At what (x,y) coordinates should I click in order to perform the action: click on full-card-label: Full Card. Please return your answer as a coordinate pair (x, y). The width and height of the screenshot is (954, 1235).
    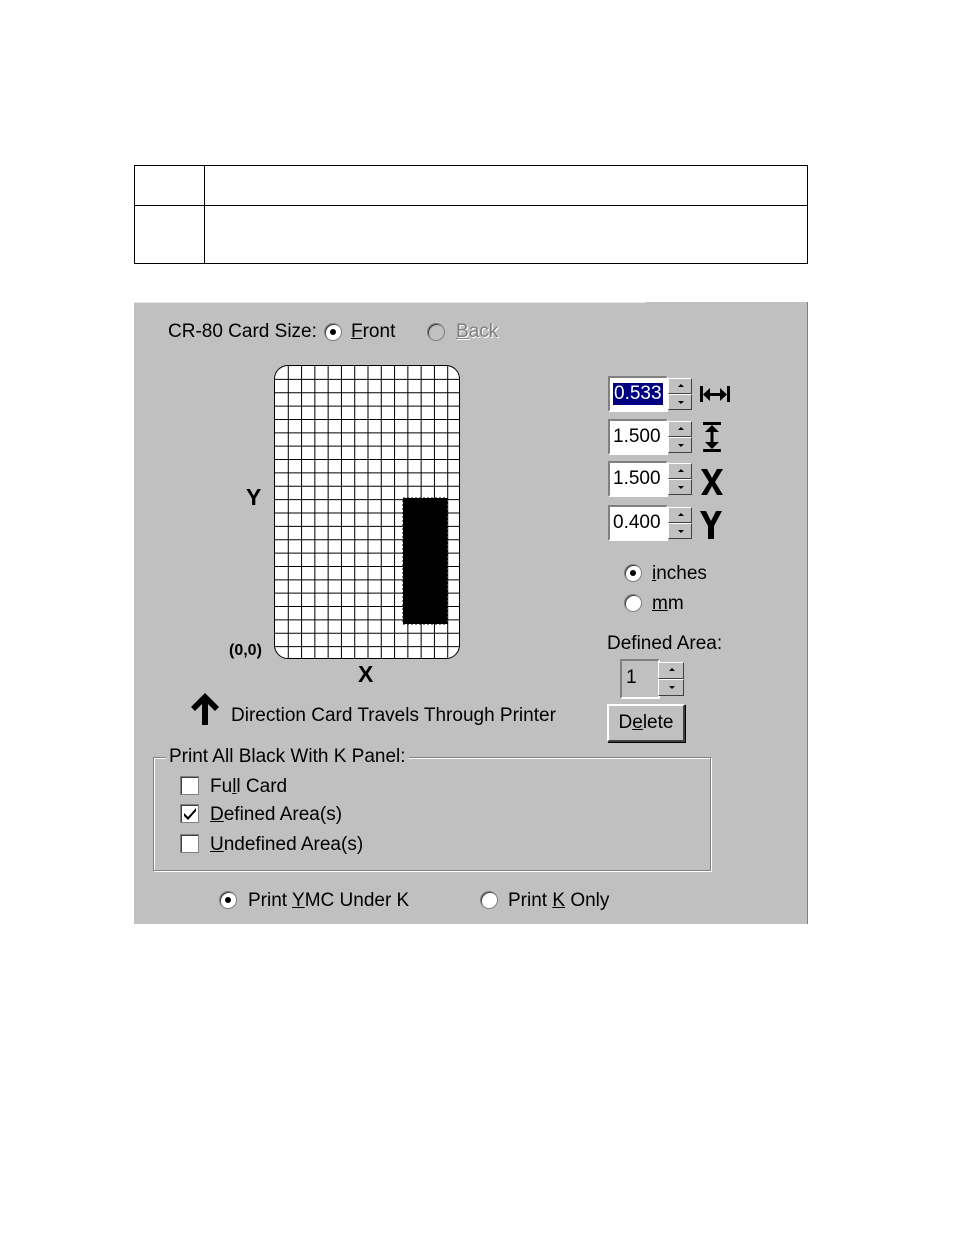
    Looking at the image, I should click on (248, 787).